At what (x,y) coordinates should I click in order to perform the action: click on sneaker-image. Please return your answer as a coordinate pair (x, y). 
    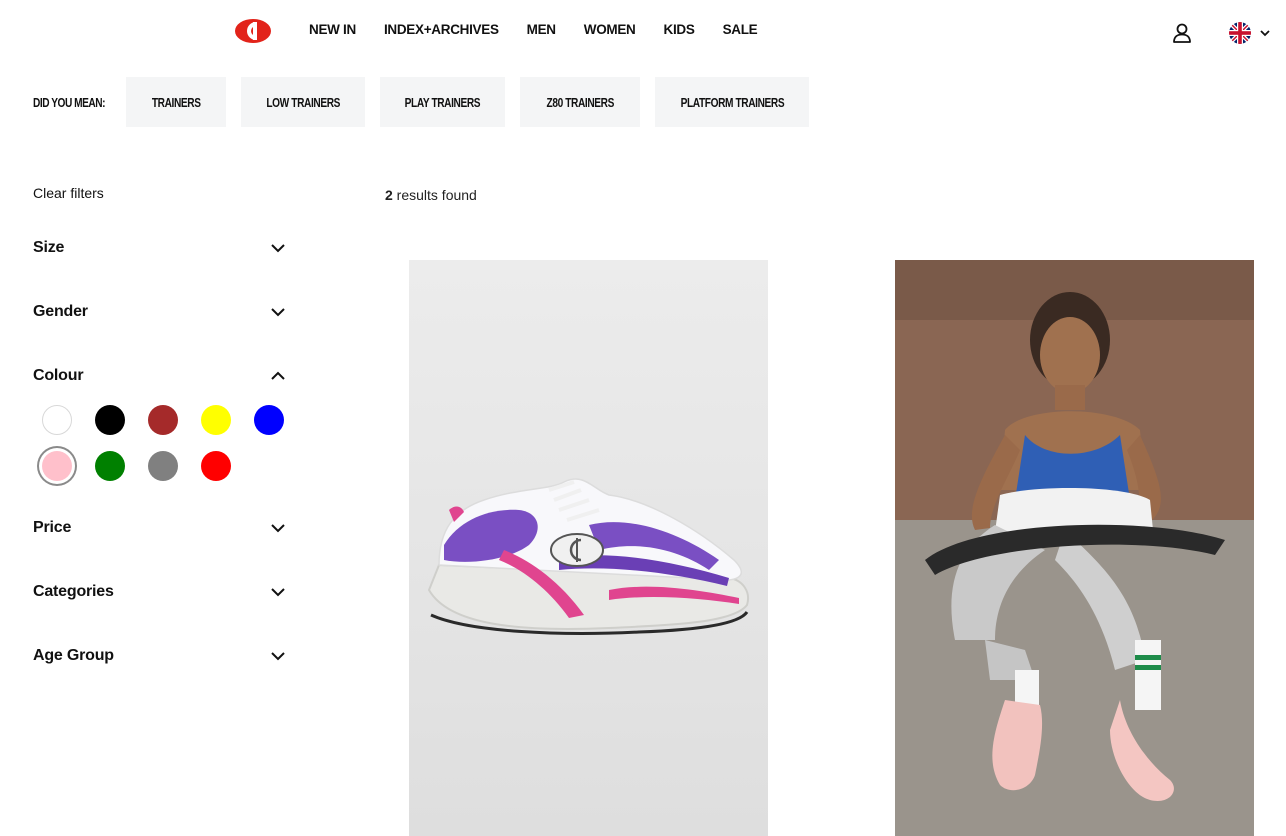
    Looking at the image, I should click on (588, 556).